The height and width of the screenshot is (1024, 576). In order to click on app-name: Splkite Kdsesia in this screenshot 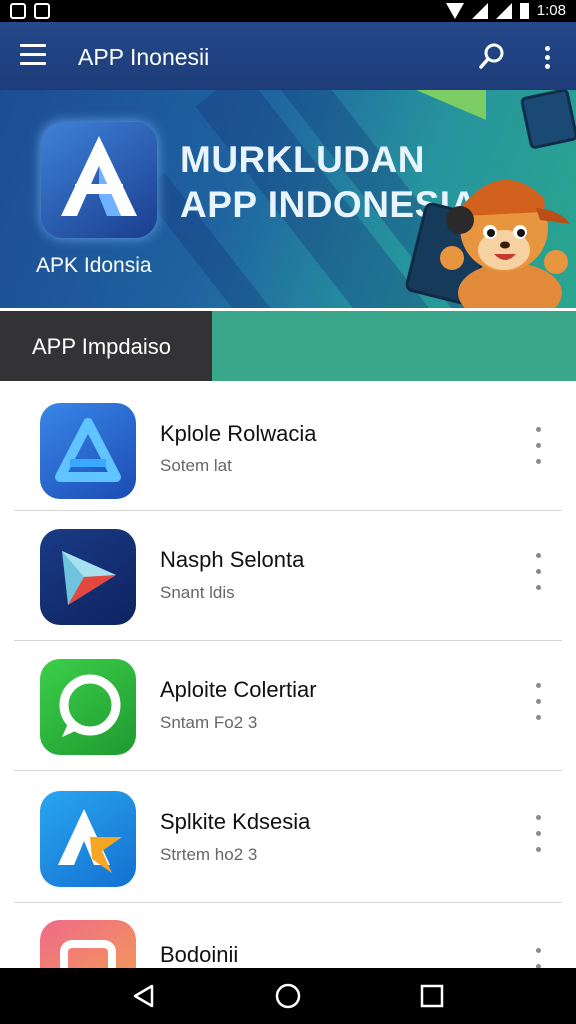, I will do `click(235, 821)`.